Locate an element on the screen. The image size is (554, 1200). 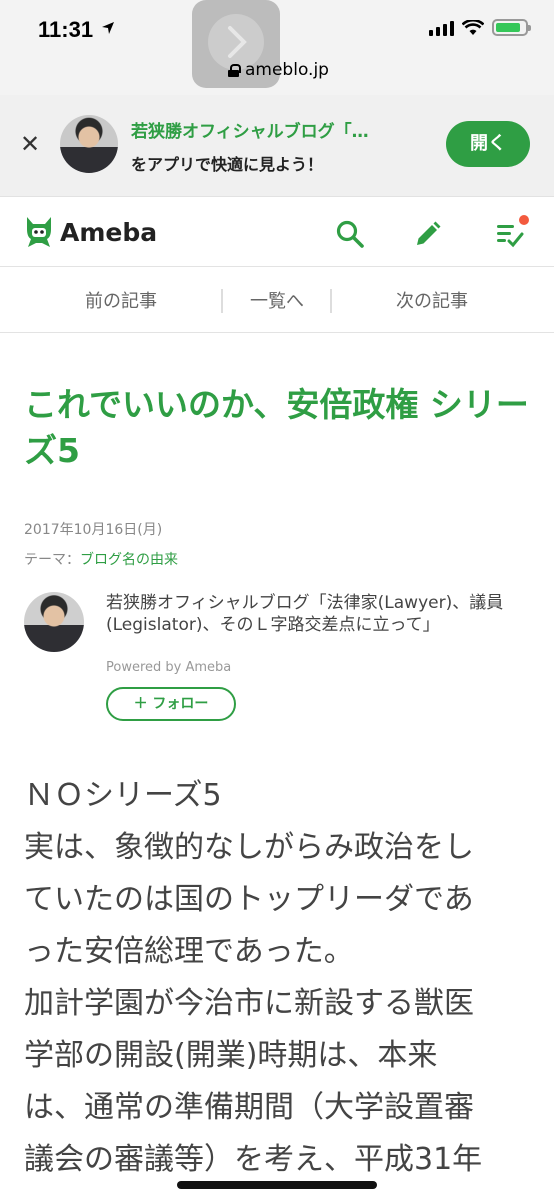
open-app-button: 開く is located at coordinates (488, 144).